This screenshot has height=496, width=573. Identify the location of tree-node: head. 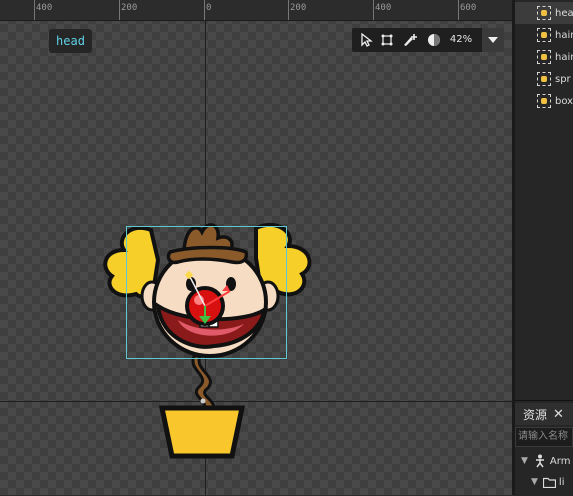
(544, 13).